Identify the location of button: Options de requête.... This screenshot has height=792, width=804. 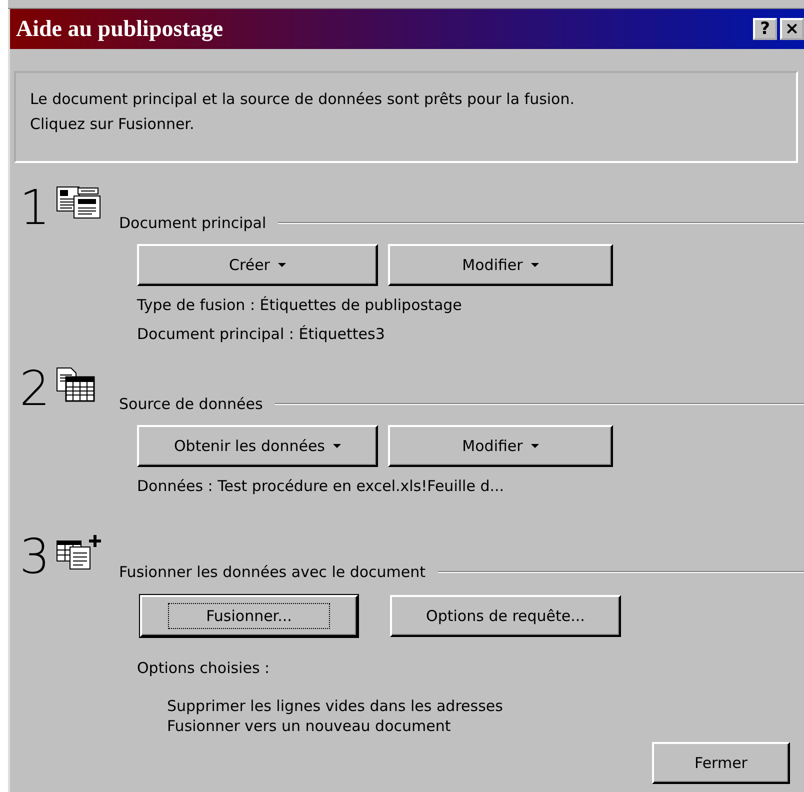
(505, 616).